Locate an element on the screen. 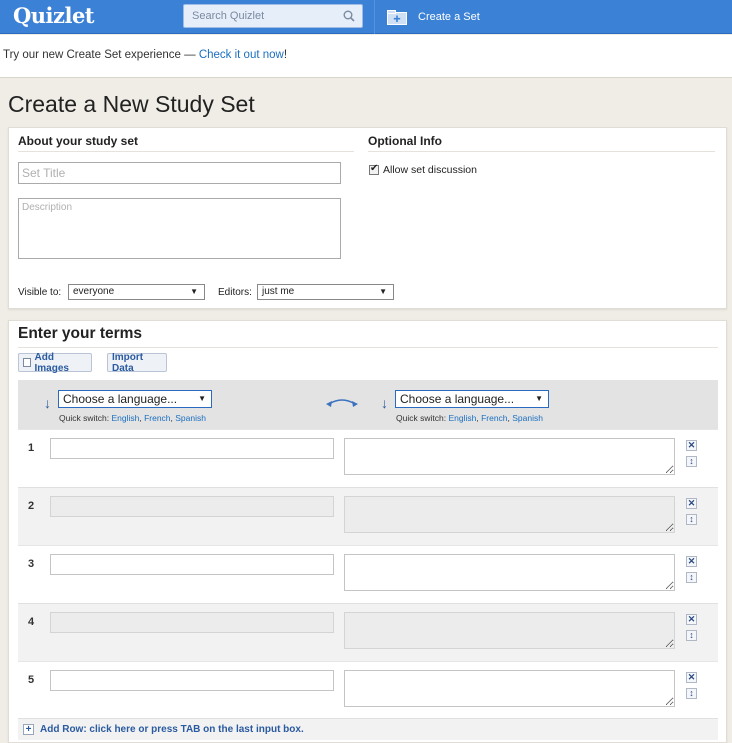 This screenshot has width=732, height=743. term-row: 4 ✕ ↕ is located at coordinates (368, 632).